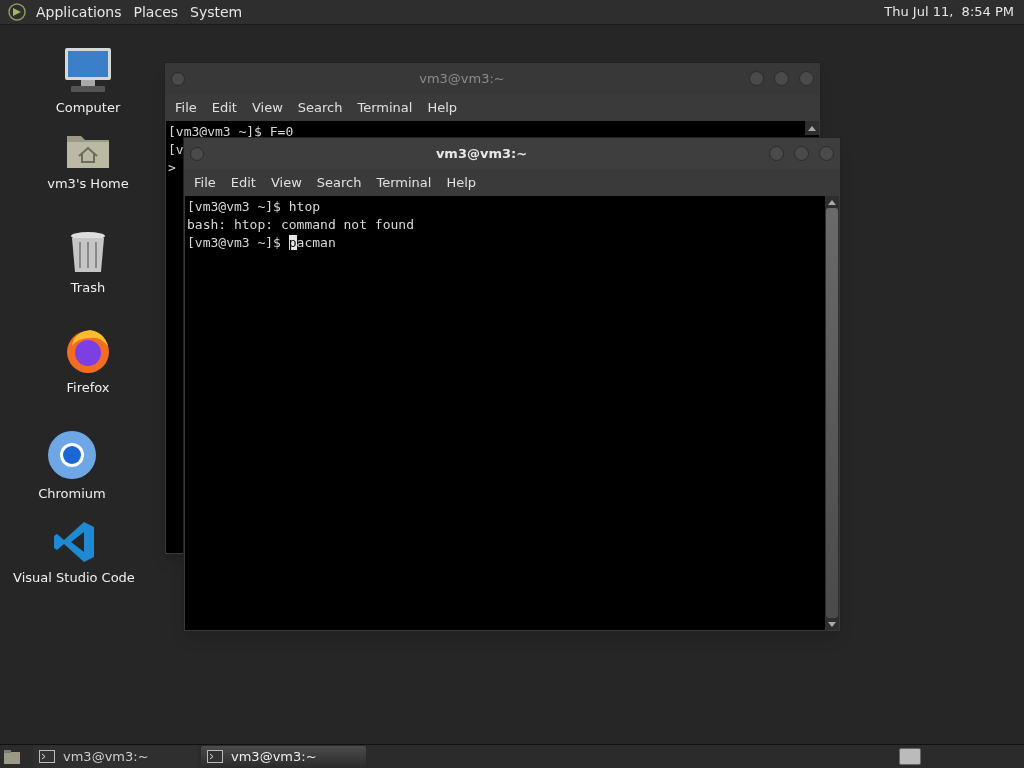  What do you see at coordinates (74, 578) in the screenshot?
I see `icon-label: Visual Studio Code` at bounding box center [74, 578].